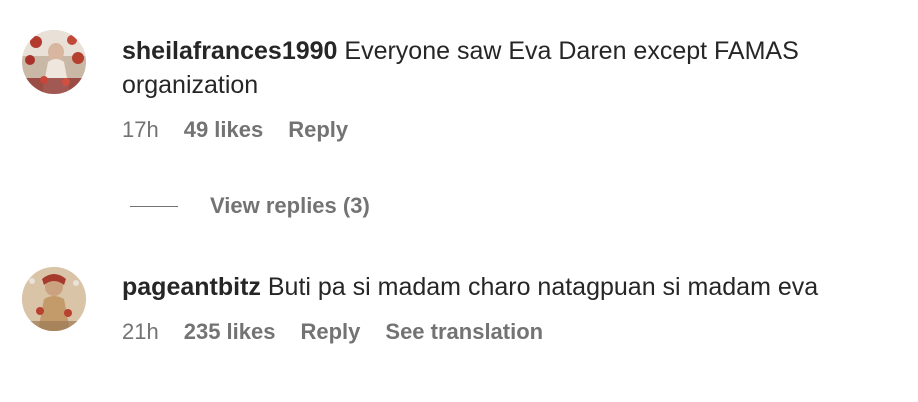 The height and width of the screenshot is (402, 918). Describe the element at coordinates (140, 130) in the screenshot. I see `comment-timestamp: 17h` at that location.